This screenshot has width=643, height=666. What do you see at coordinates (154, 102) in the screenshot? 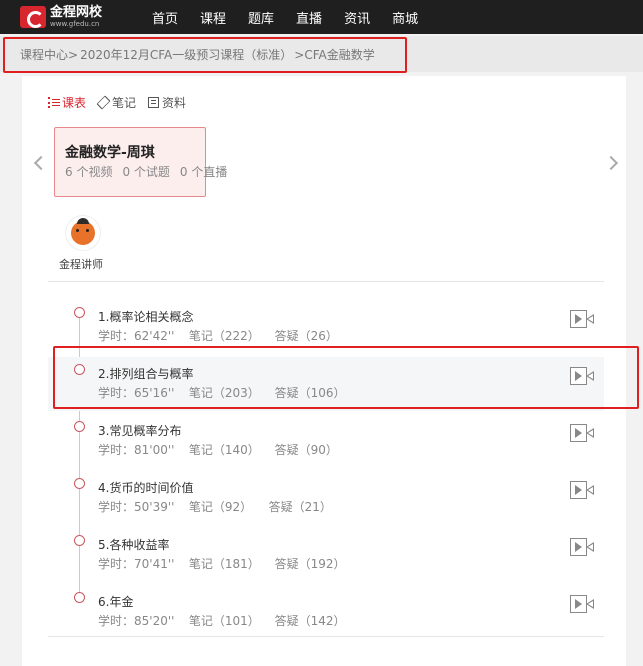
I see `document-icon` at bounding box center [154, 102].